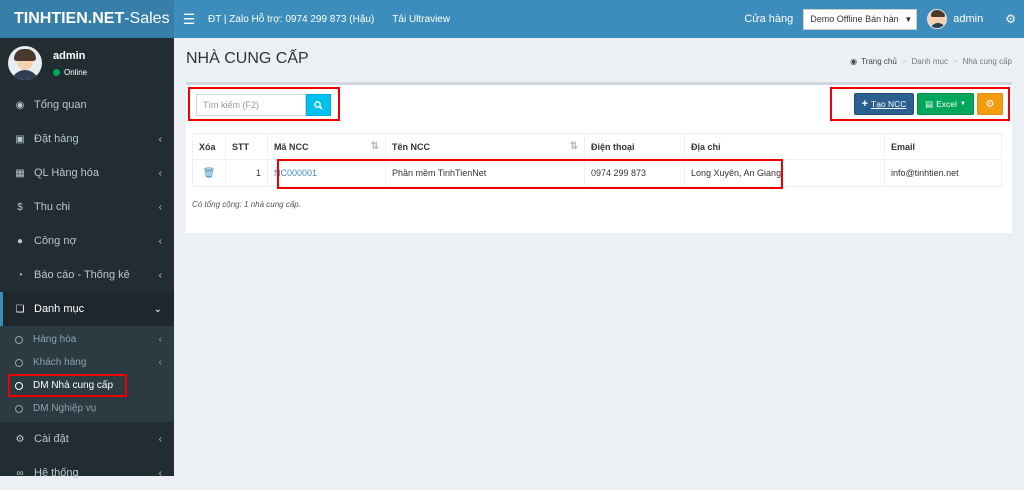  What do you see at coordinates (87, 173) in the screenshot?
I see `sidebar-item-ql-hang-hoa: ▦ QL Hàng hóa ‹` at bounding box center [87, 173].